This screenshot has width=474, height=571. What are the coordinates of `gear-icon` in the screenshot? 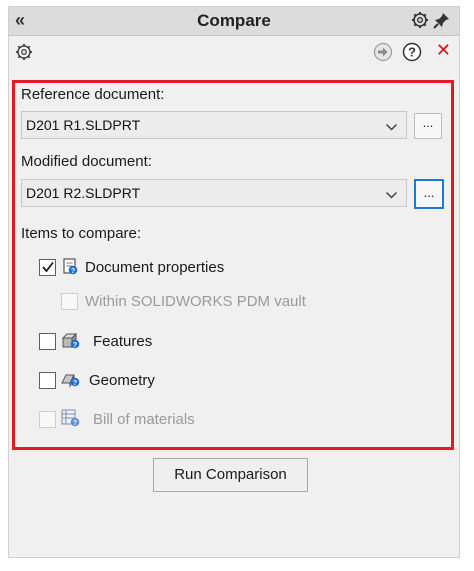 It's located at (420, 22).